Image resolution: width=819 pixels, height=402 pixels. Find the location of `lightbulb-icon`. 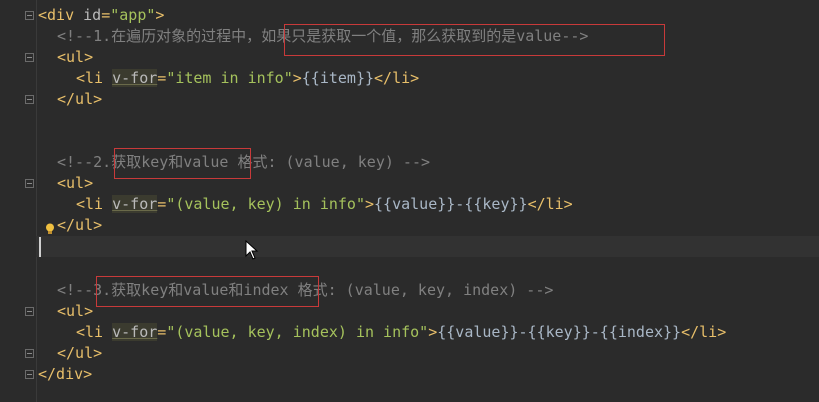

lightbulb-icon is located at coordinates (50, 227).